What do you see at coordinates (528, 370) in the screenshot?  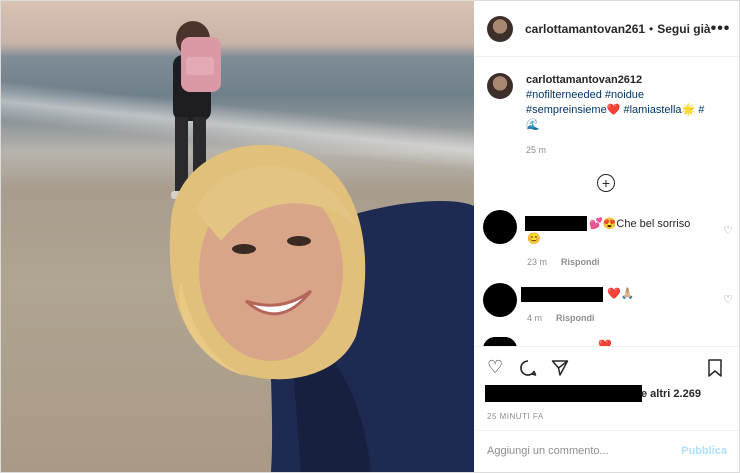 I see `comment-icon` at bounding box center [528, 370].